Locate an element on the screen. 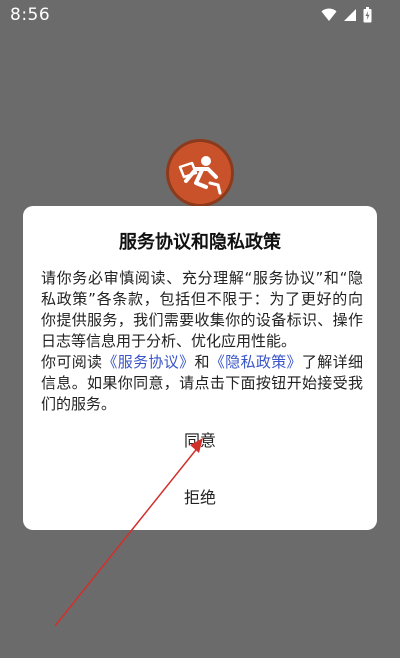  battery-icon is located at coordinates (367, 15).